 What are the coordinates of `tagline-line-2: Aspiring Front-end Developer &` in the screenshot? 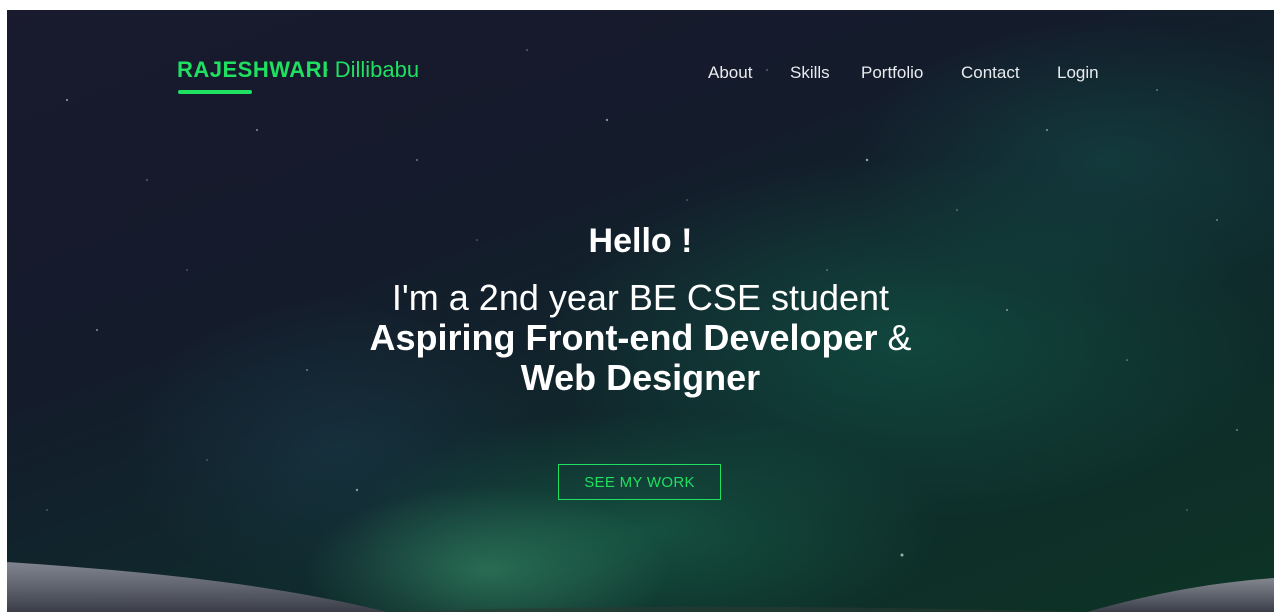 It's located at (640, 338).